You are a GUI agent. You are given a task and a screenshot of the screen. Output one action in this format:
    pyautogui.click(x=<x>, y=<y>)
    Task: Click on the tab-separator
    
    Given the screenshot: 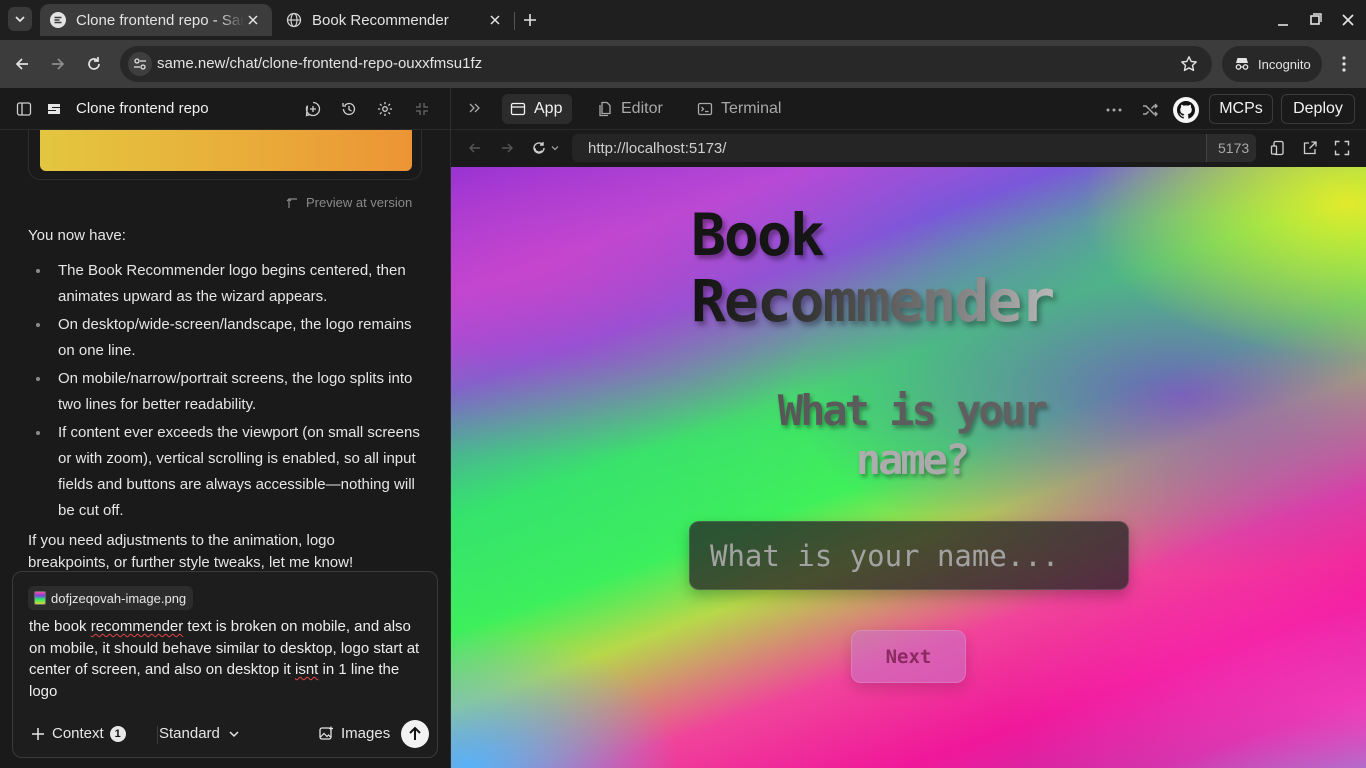 What is the action you would take?
    pyautogui.click(x=514, y=21)
    